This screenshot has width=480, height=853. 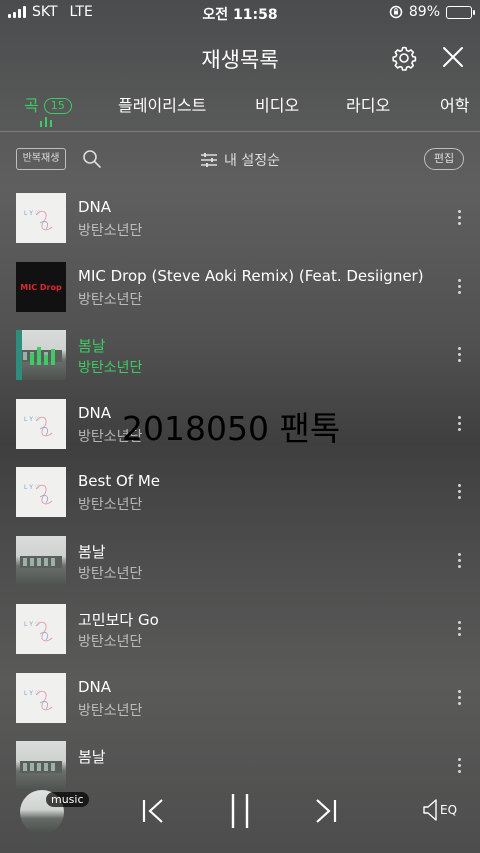 What do you see at coordinates (42, 354) in the screenshot?
I see `playing-eq-icon` at bounding box center [42, 354].